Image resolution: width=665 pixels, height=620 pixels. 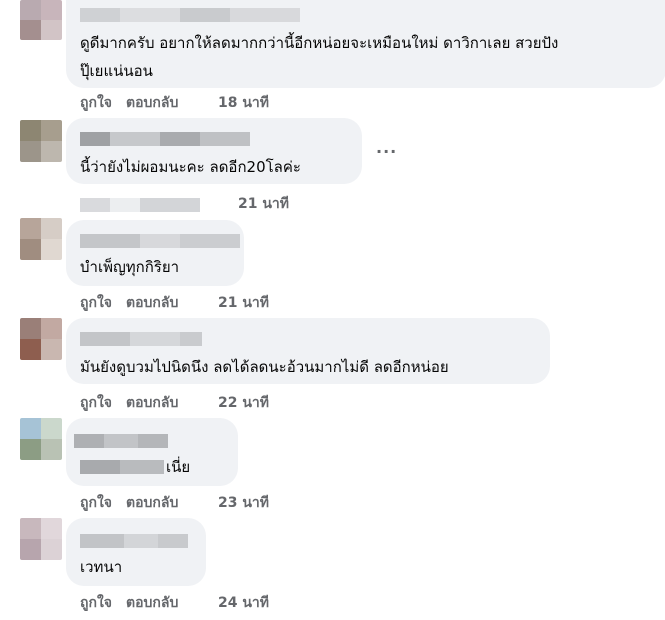 I want to click on comment-text: บำเพ็ญทุกกิริยา, so click(x=130, y=267).